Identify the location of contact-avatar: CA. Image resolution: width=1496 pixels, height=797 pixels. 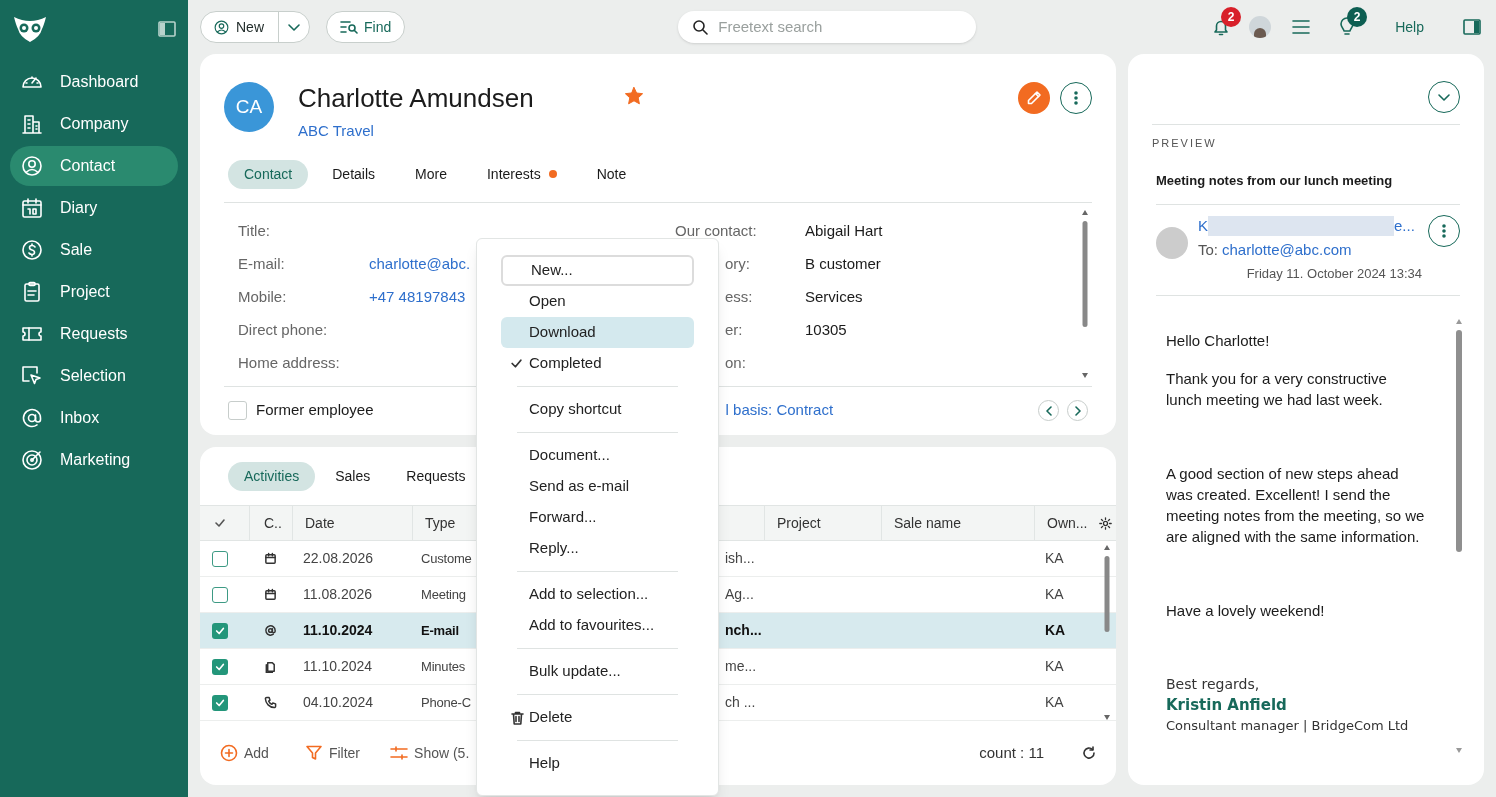
(249, 107).